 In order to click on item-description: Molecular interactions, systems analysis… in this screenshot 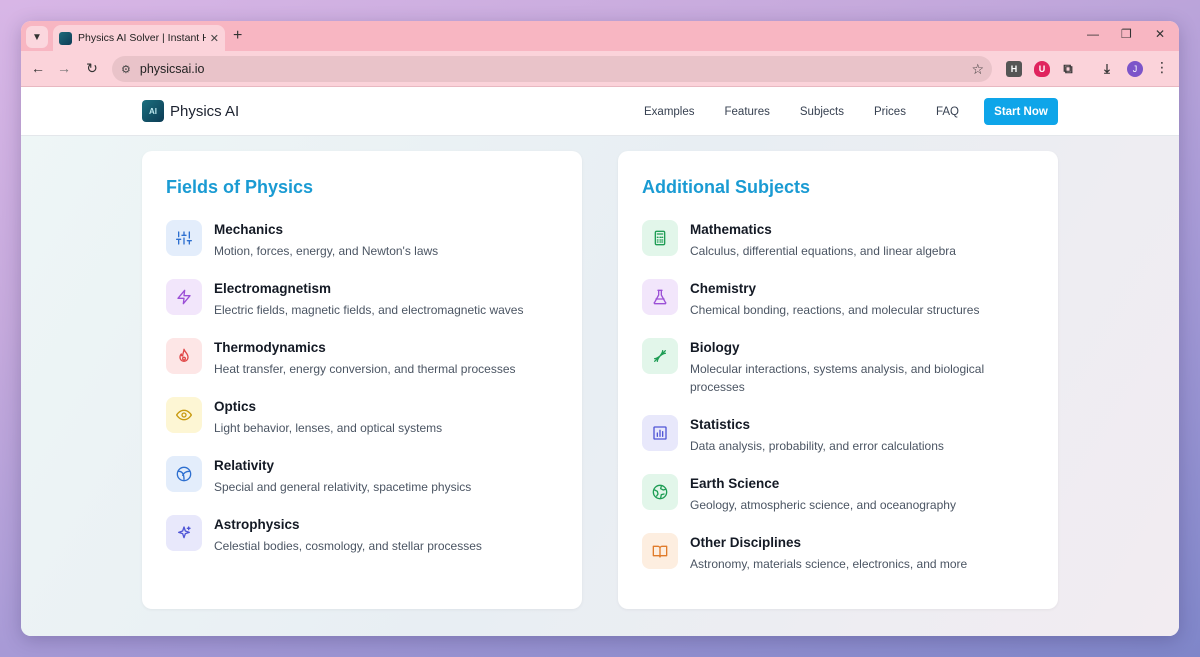, I will do `click(837, 378)`.